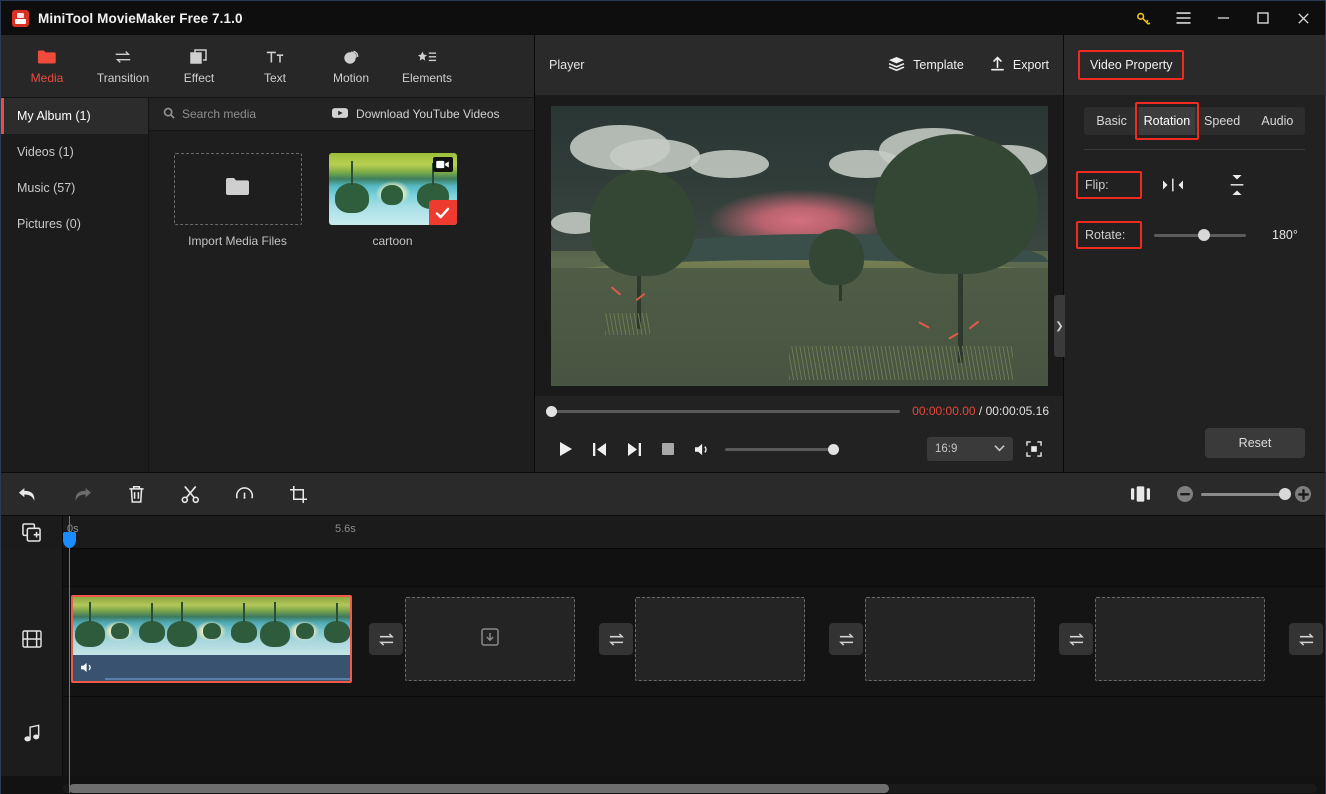 The height and width of the screenshot is (794, 1326). I want to click on flip-vertical-icon, so click(1237, 185).